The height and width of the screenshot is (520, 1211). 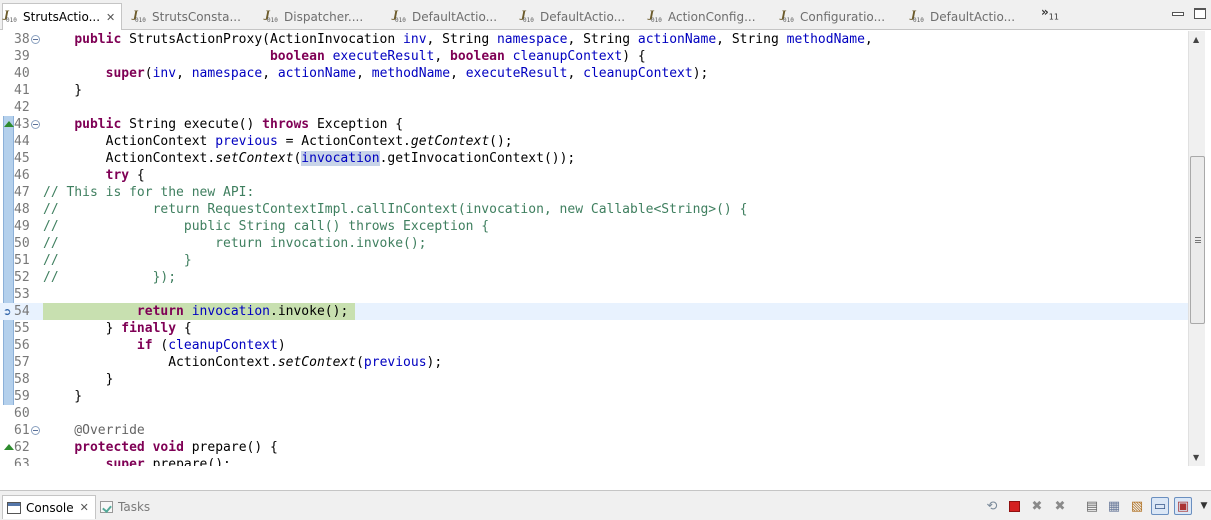 I want to click on code-token: ,, so click(x=364, y=73).